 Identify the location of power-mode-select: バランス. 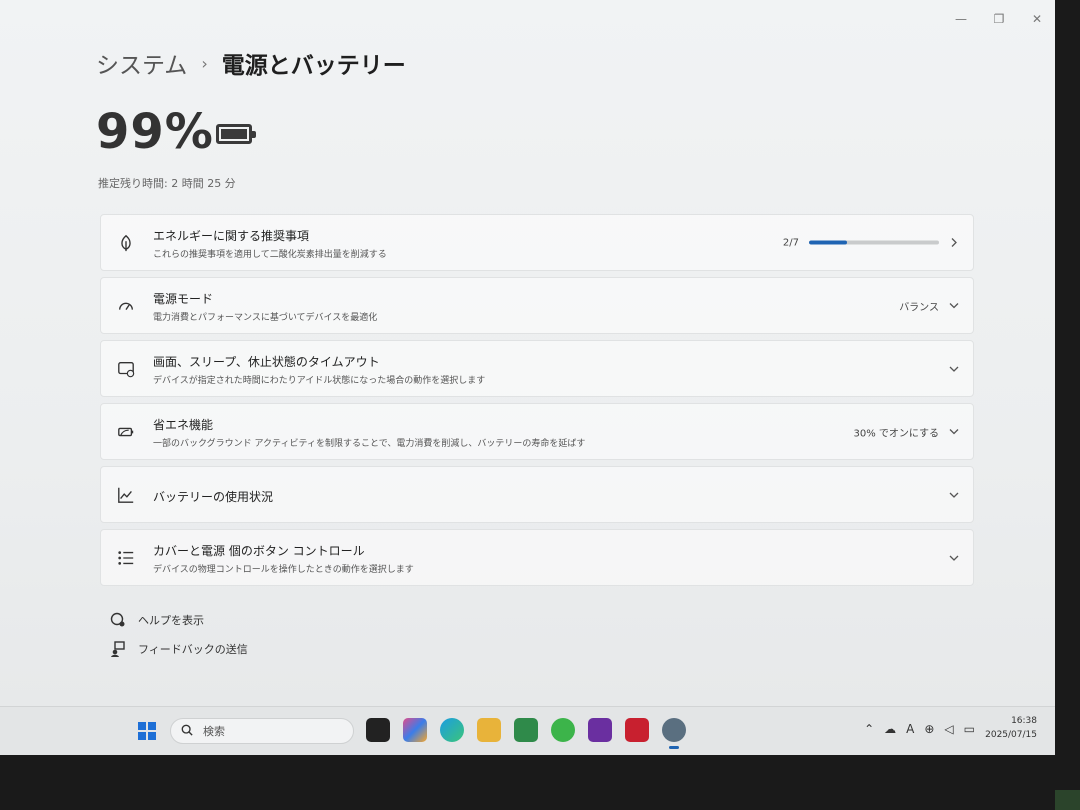
(919, 305).